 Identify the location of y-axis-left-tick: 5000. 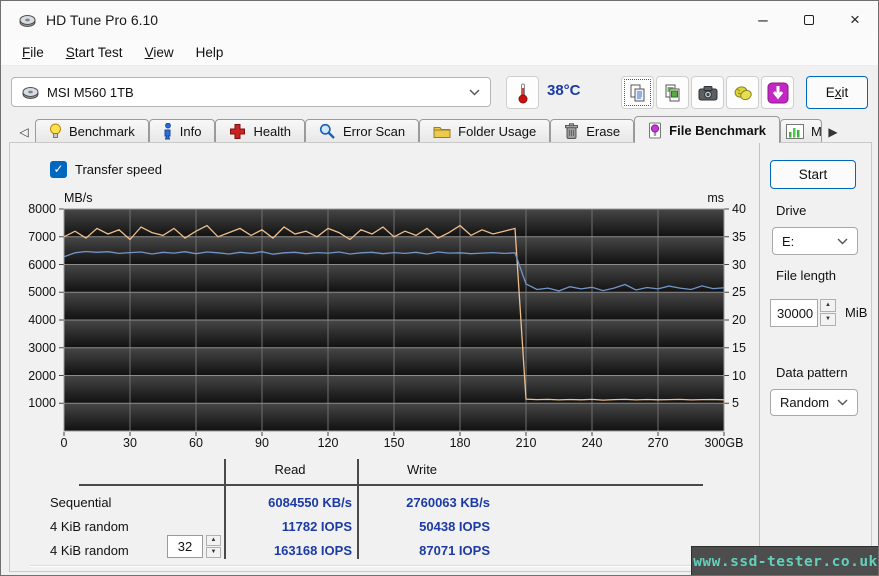
(42, 292).